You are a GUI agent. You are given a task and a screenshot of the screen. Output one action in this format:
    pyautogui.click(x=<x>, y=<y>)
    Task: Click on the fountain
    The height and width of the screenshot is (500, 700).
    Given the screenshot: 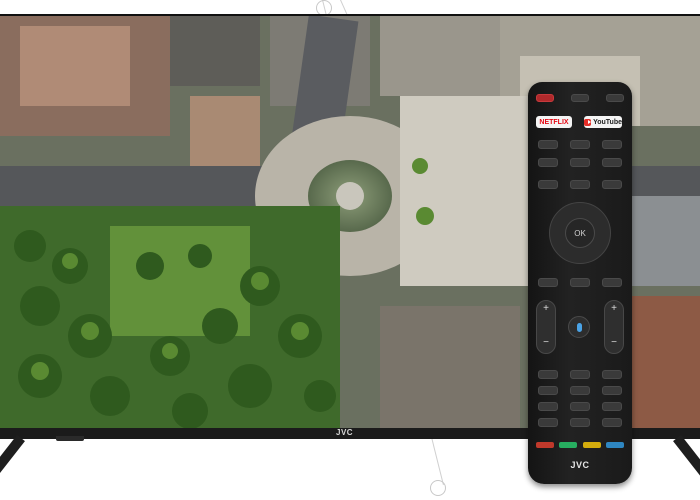 What is the action you would take?
    pyautogui.click(x=350, y=196)
    